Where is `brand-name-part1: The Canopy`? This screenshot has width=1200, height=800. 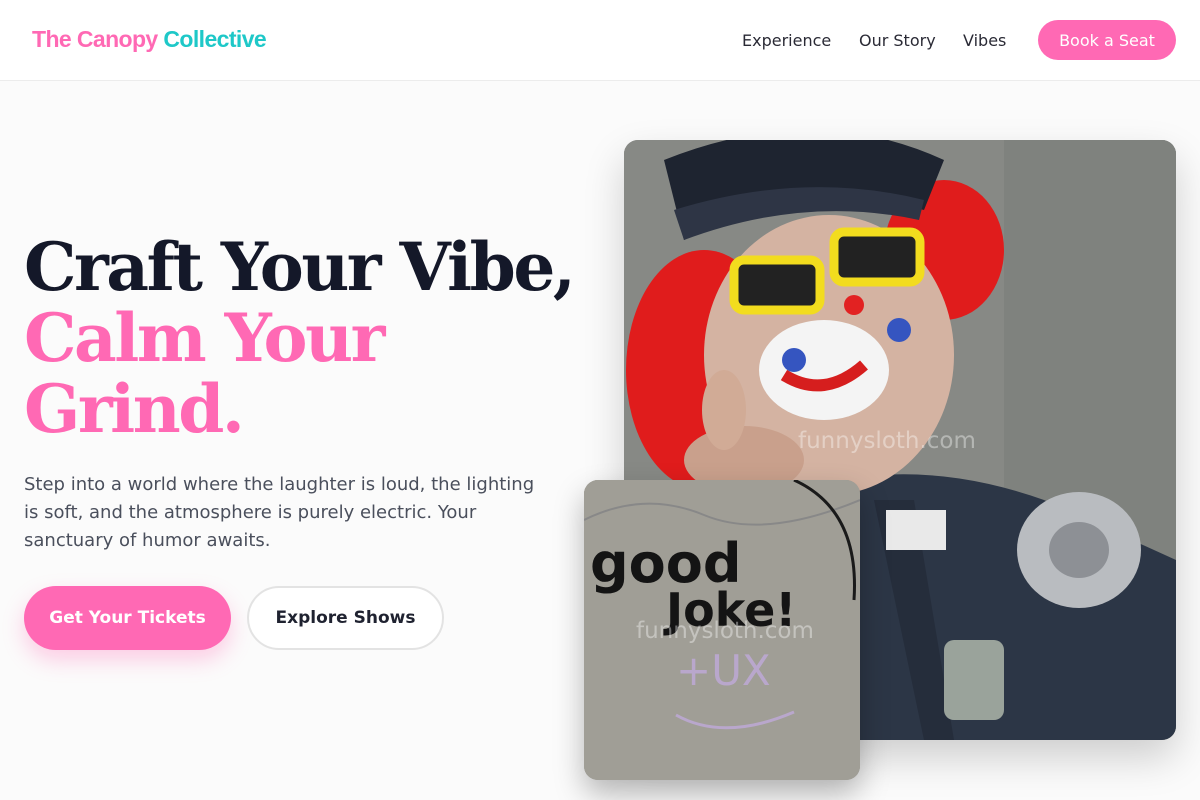
brand-name-part1: The Canopy is located at coordinates (95, 39).